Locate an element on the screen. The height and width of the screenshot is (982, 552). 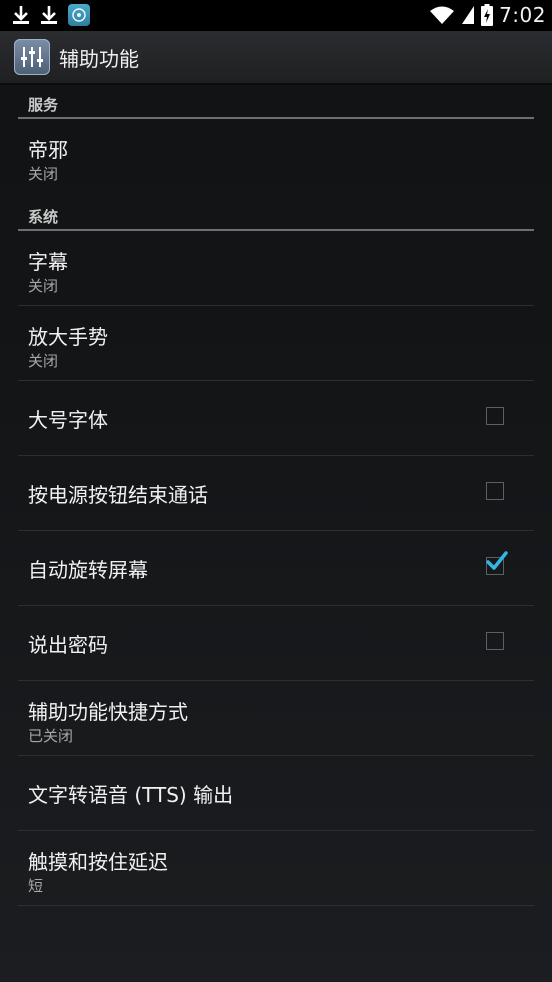
item-title: 文字转语音 (TTS) 输出 is located at coordinates (131, 795).